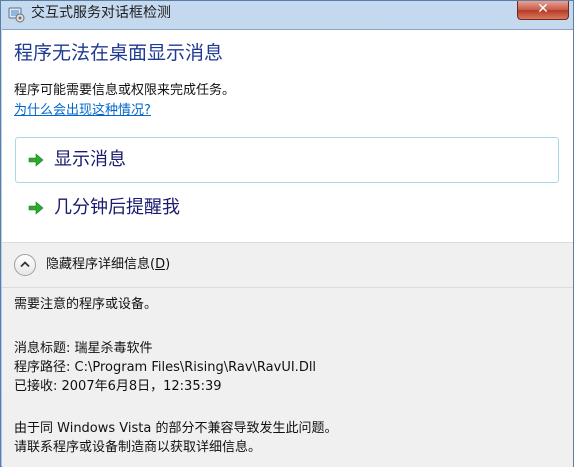 Image resolution: width=574 pixels, height=467 pixels. I want to click on main-heading: 程序无法在桌面显示消息, so click(119, 53).